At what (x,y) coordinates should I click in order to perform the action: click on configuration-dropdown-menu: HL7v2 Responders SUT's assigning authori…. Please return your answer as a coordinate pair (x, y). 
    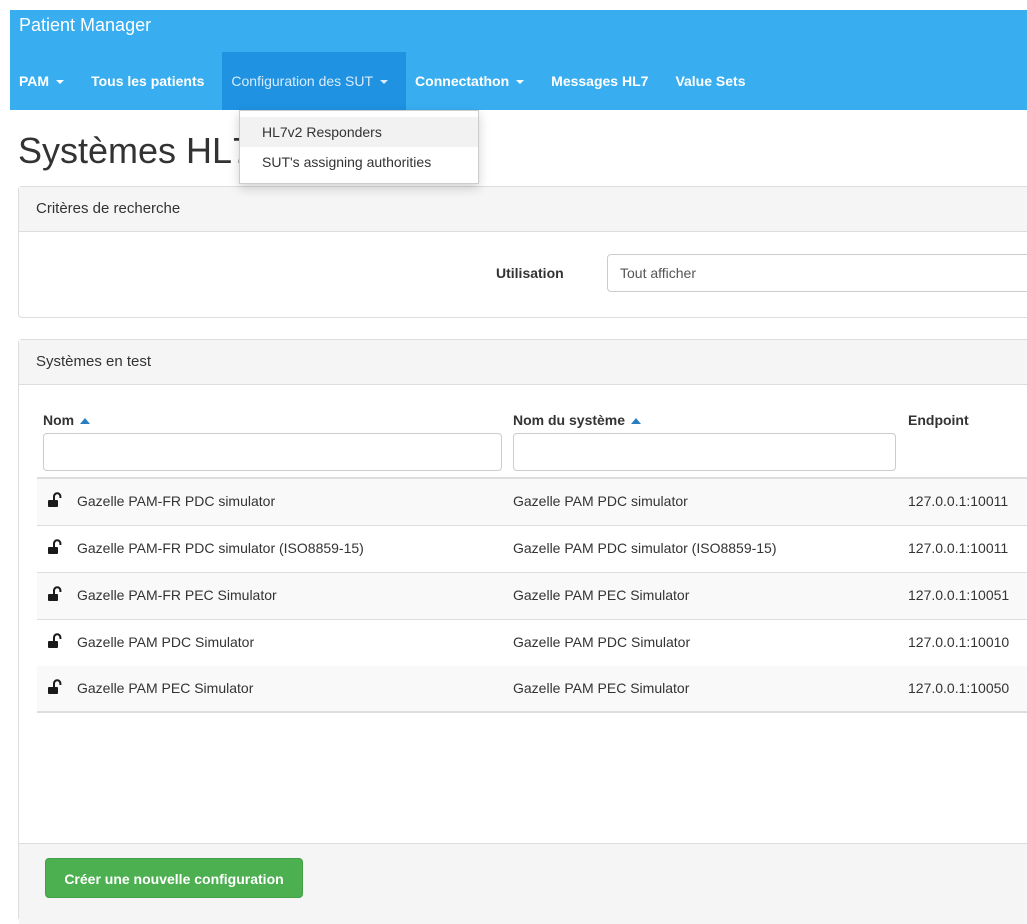
    Looking at the image, I should click on (359, 147).